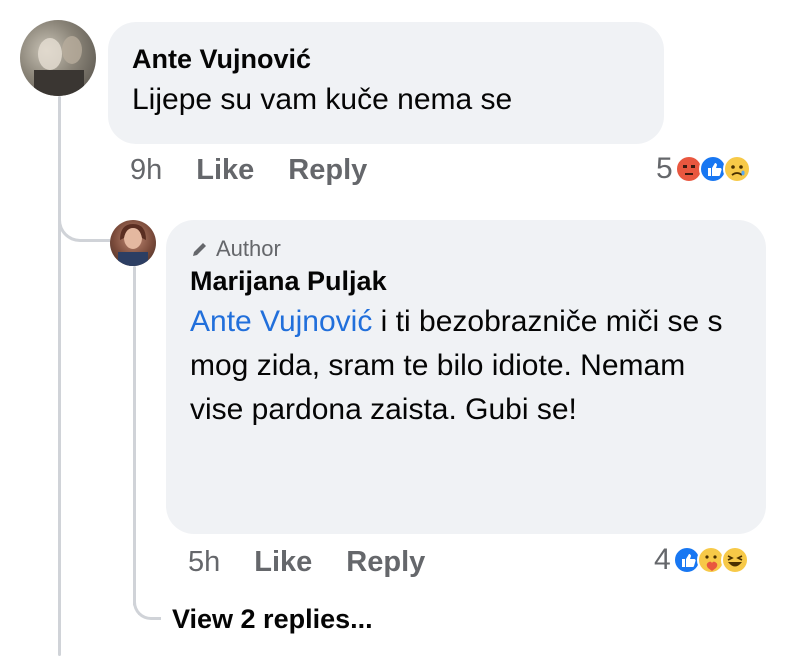 This screenshot has height=656, width=800. Describe the element at coordinates (466, 281) in the screenshot. I see `reply-author: Marijana Puljak` at that location.